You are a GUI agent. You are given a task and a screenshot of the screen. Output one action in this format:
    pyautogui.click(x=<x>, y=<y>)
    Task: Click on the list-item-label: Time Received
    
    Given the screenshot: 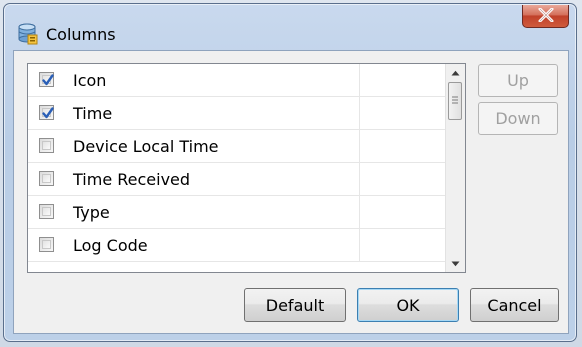 What is the action you would take?
    pyautogui.click(x=132, y=179)
    